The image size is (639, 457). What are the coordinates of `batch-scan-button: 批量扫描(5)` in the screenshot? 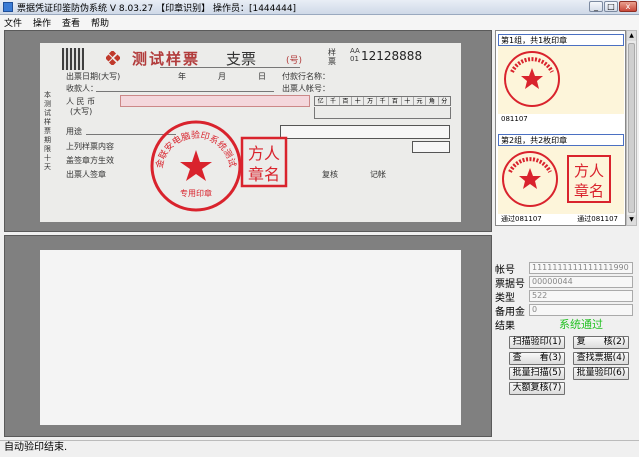 It's located at (537, 373).